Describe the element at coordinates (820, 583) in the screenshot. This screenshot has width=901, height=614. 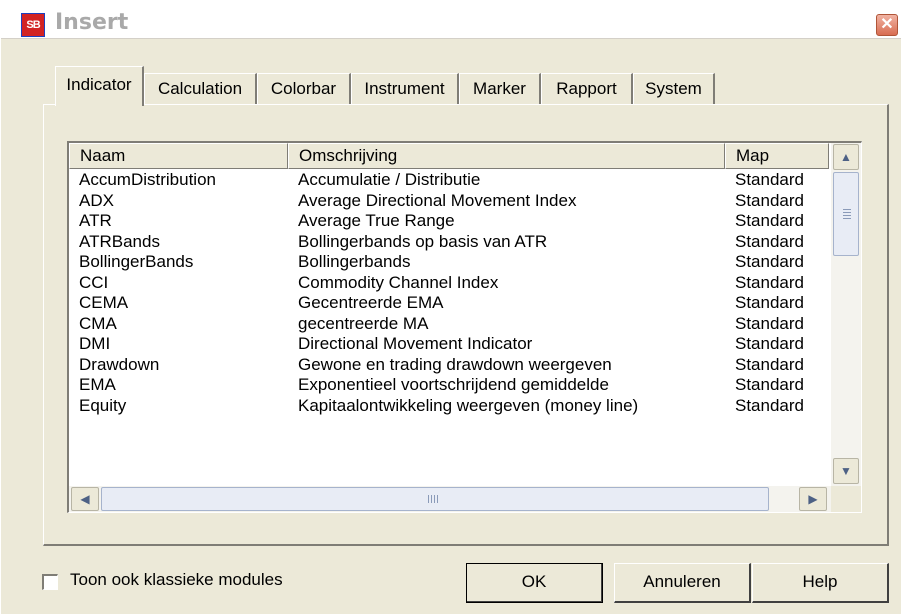
I see `help-button: Help` at that location.